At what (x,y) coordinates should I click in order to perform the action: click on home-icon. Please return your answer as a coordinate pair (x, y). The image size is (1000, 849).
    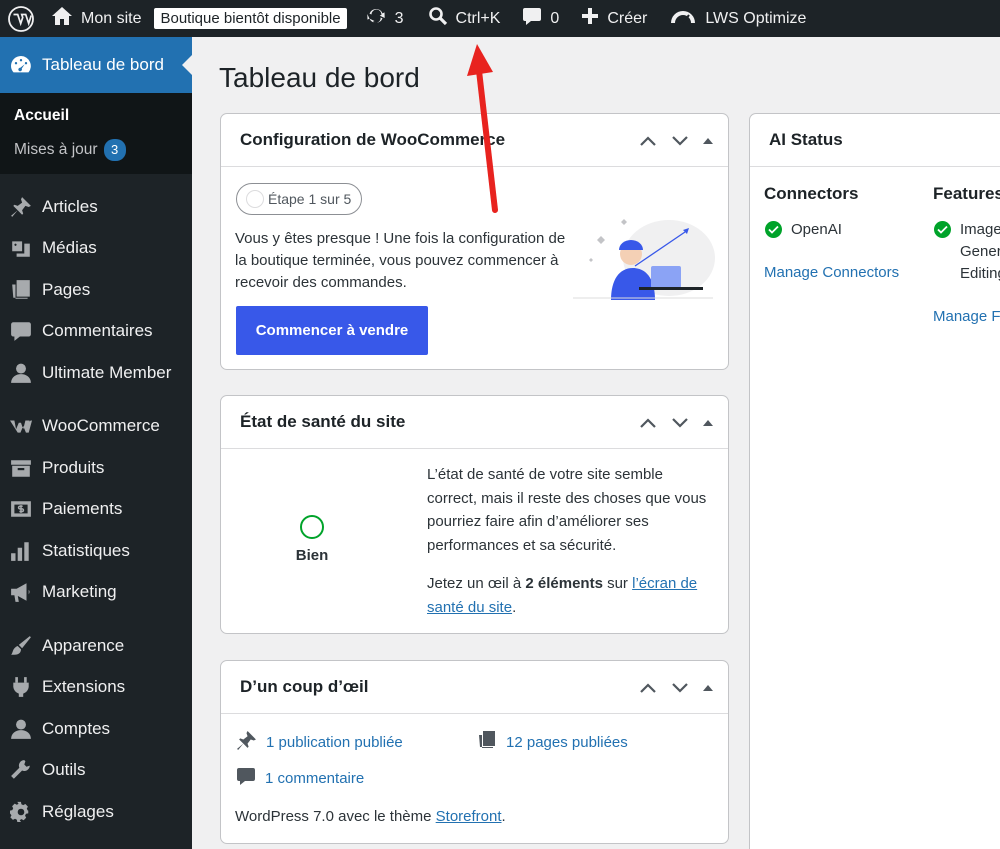
    Looking at the image, I should click on (62, 18).